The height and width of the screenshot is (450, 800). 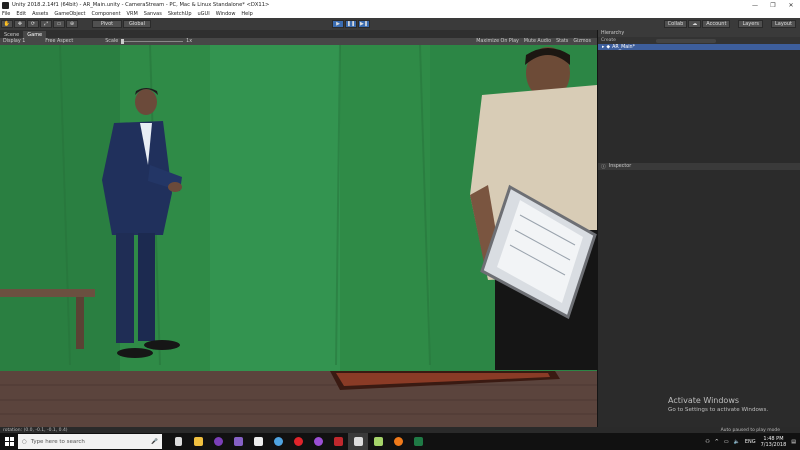 I want to click on unity-taskbar-icon, so click(x=358, y=441).